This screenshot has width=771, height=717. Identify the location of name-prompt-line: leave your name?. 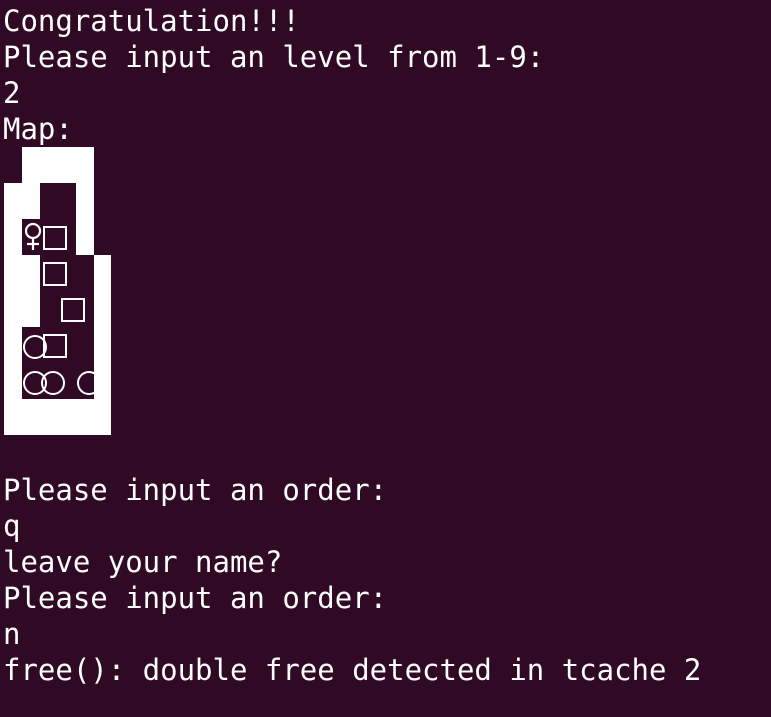
(143, 562).